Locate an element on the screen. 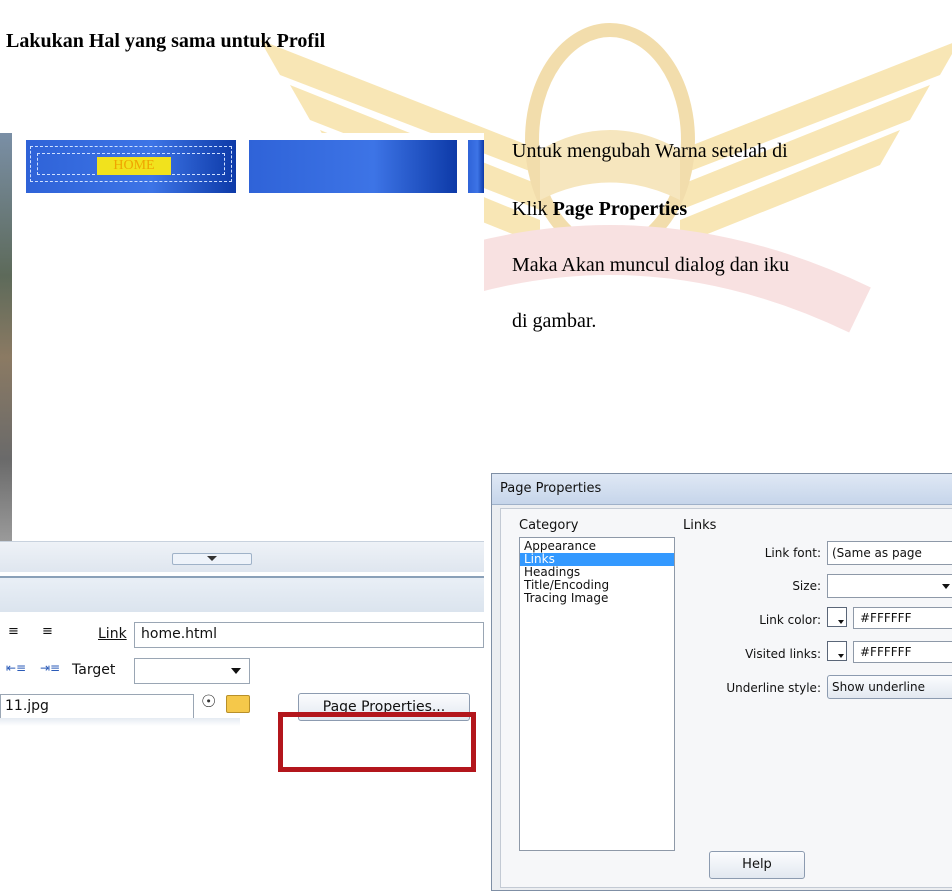 The width and height of the screenshot is (952, 891). visited-links-input: #FFFFFF is located at coordinates (902, 652).